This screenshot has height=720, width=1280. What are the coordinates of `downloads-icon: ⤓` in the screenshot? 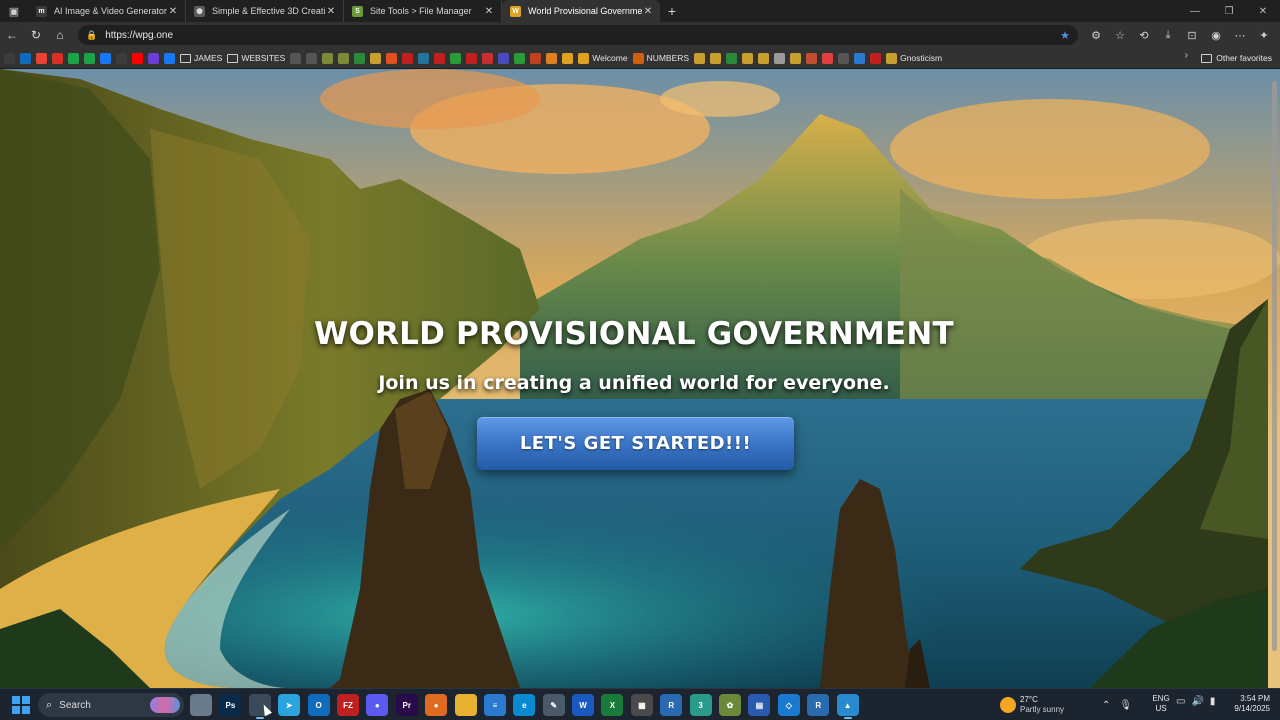 It's located at (1168, 35).